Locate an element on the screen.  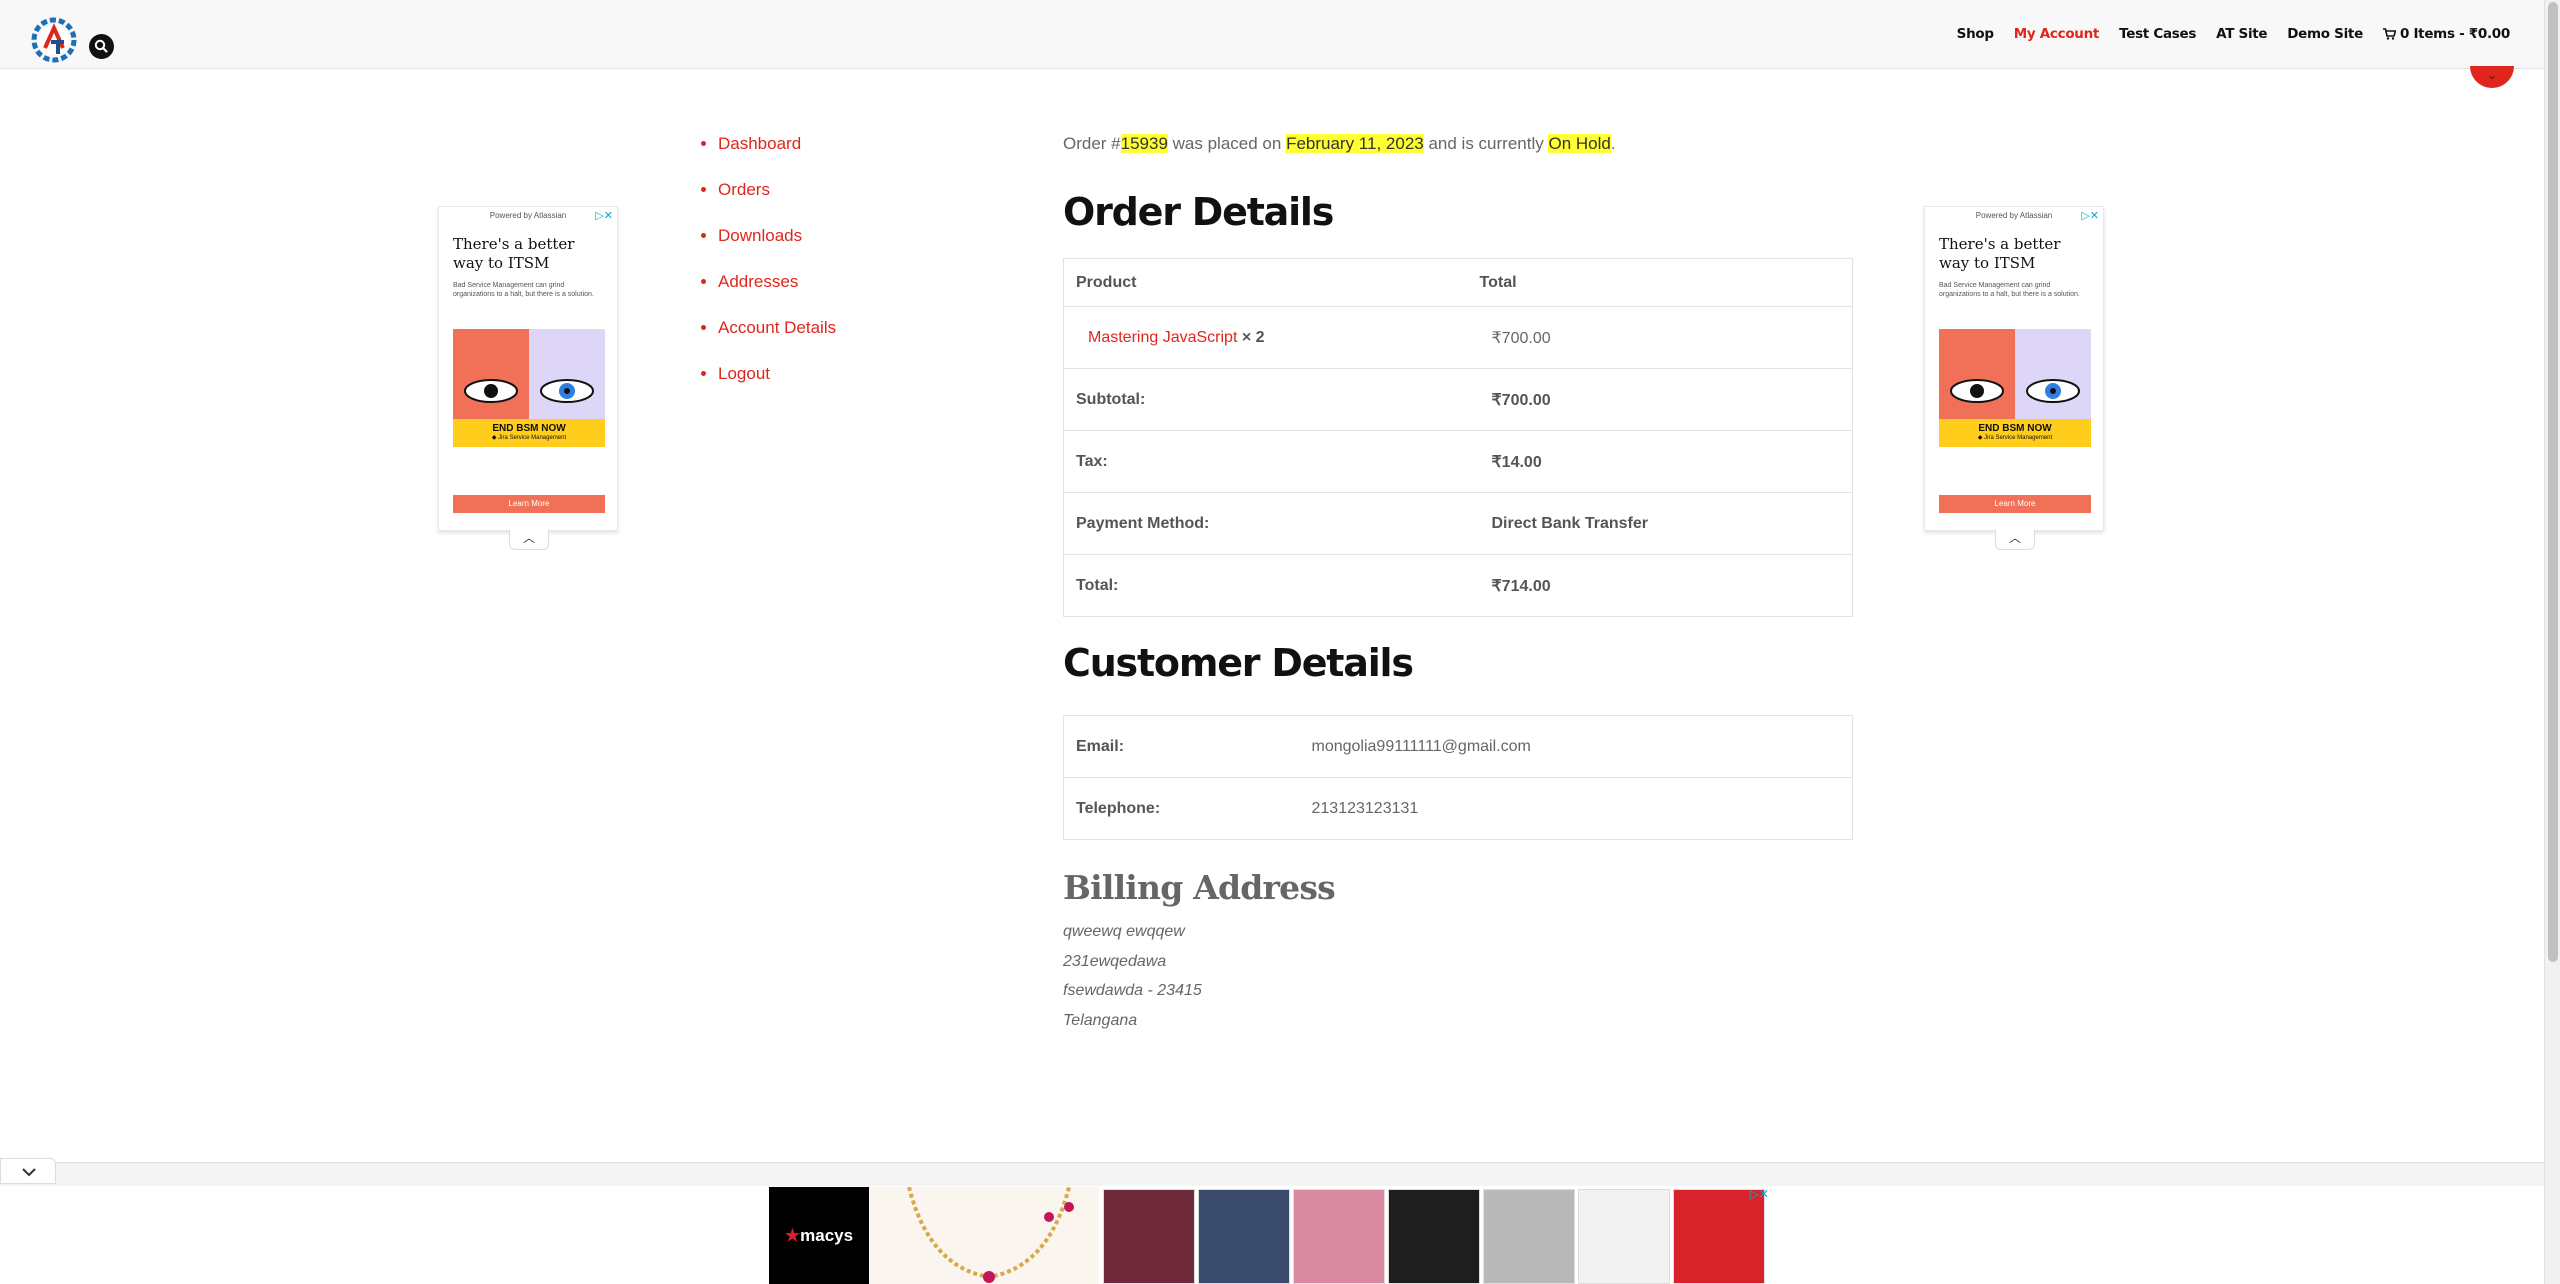
email-value: mongolia99111111@gmail.com is located at coordinates (1576, 746).